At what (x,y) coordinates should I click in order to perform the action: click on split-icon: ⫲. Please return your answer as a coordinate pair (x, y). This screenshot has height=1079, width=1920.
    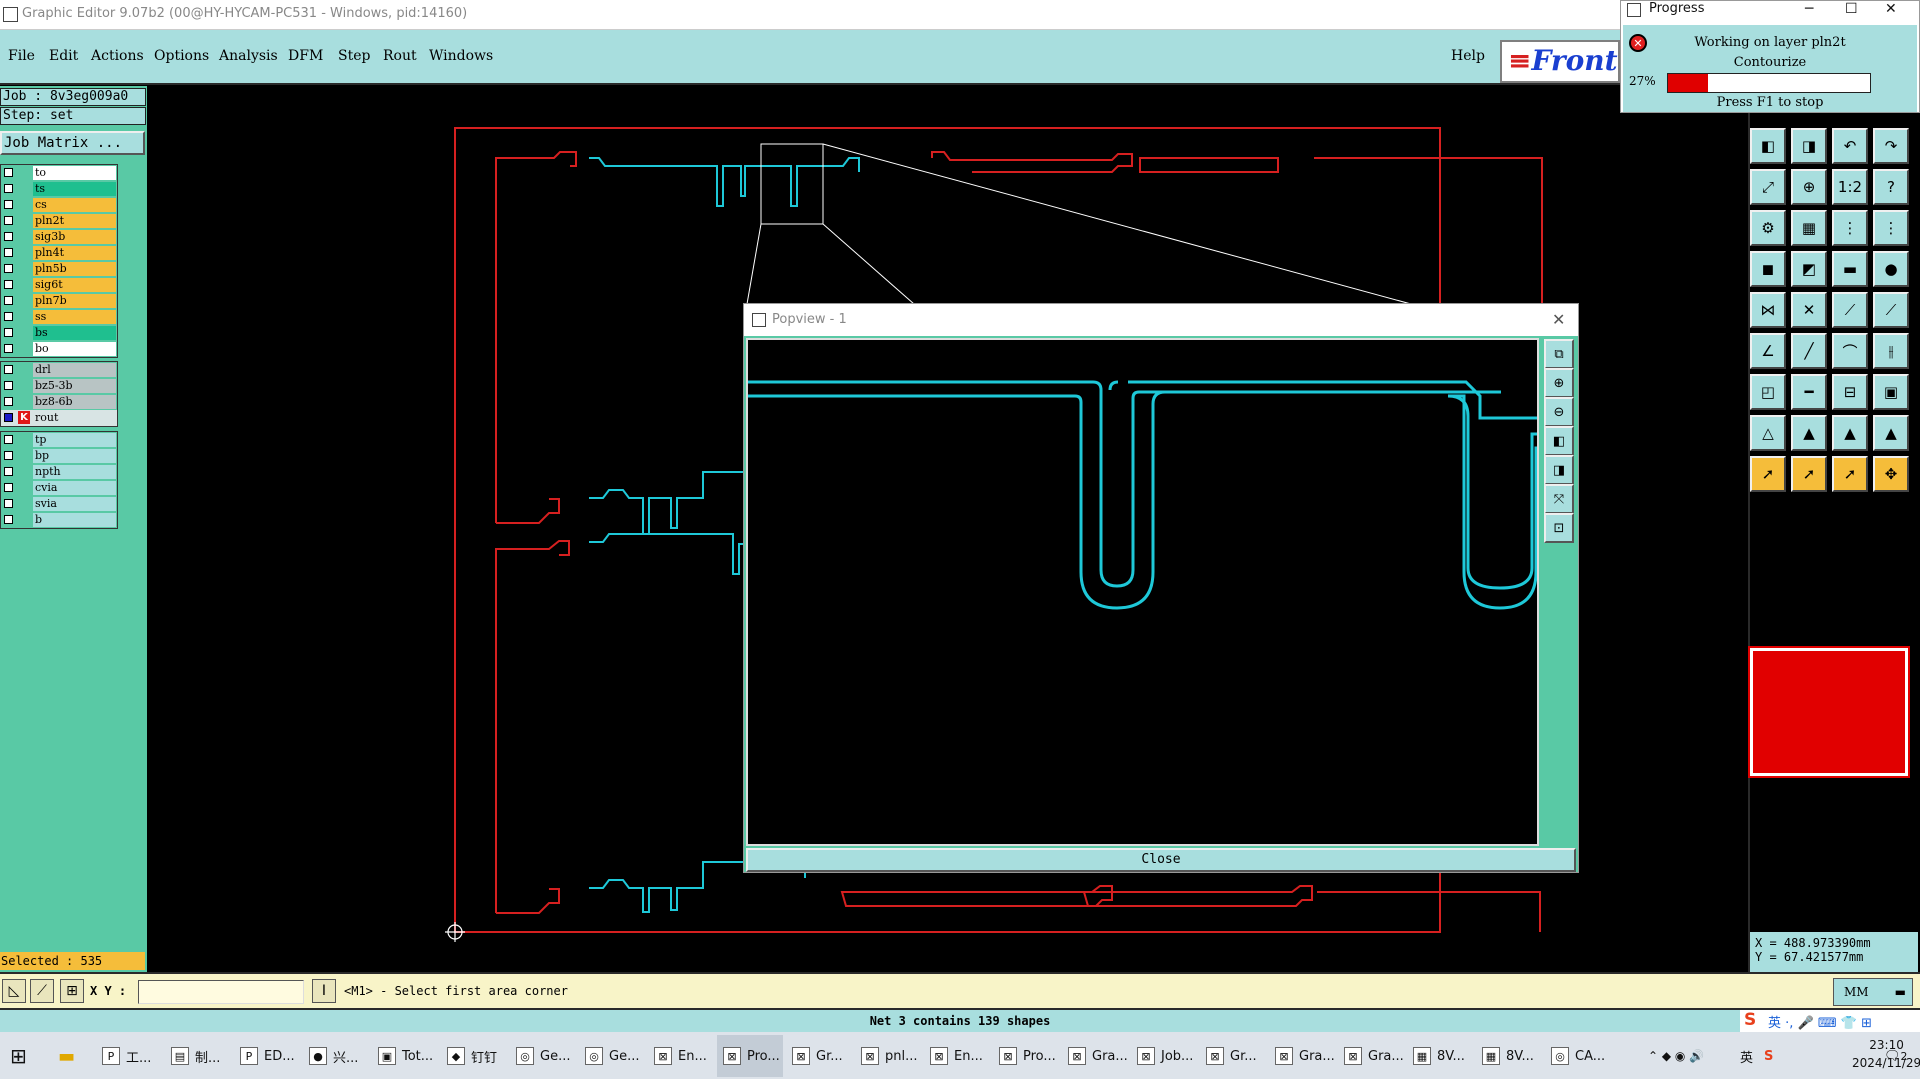
    Looking at the image, I should click on (1891, 351).